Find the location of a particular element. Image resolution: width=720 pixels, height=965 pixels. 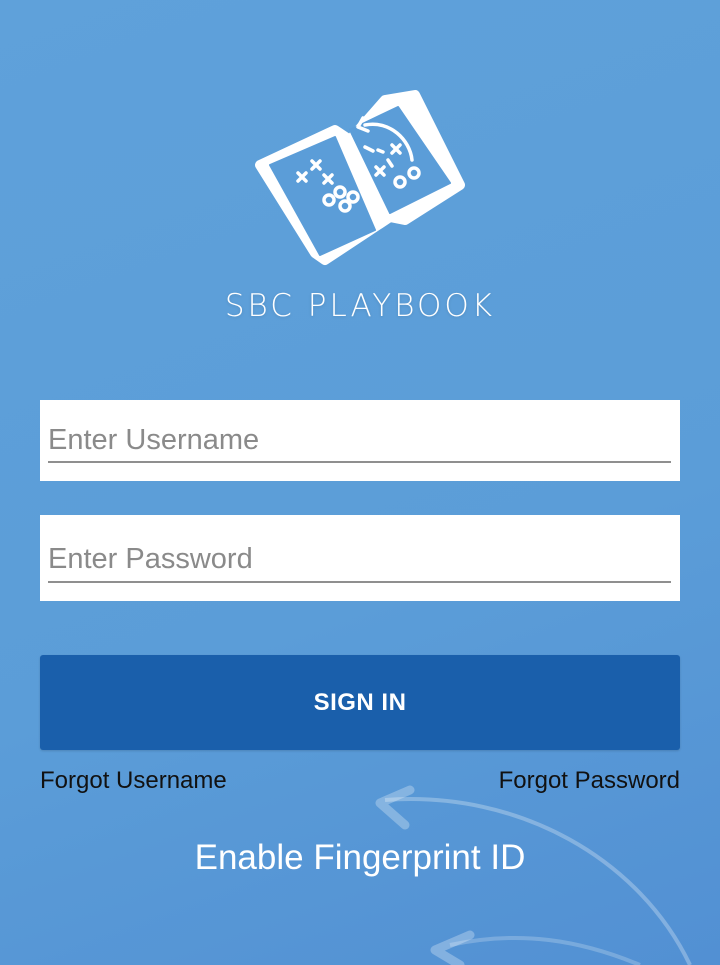

password-input is located at coordinates (359, 559).